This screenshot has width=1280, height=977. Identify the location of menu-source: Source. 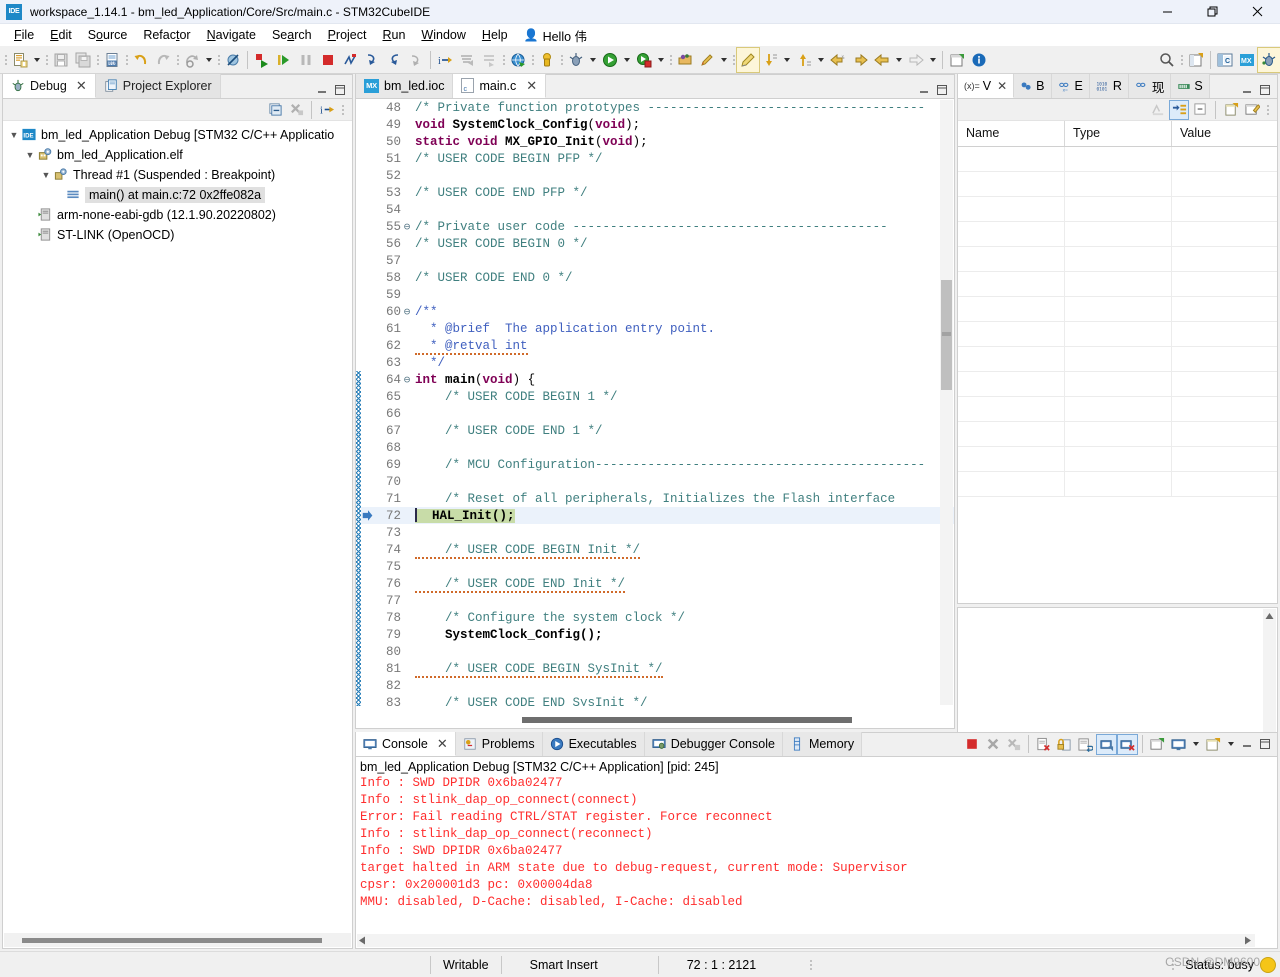
(108, 35).